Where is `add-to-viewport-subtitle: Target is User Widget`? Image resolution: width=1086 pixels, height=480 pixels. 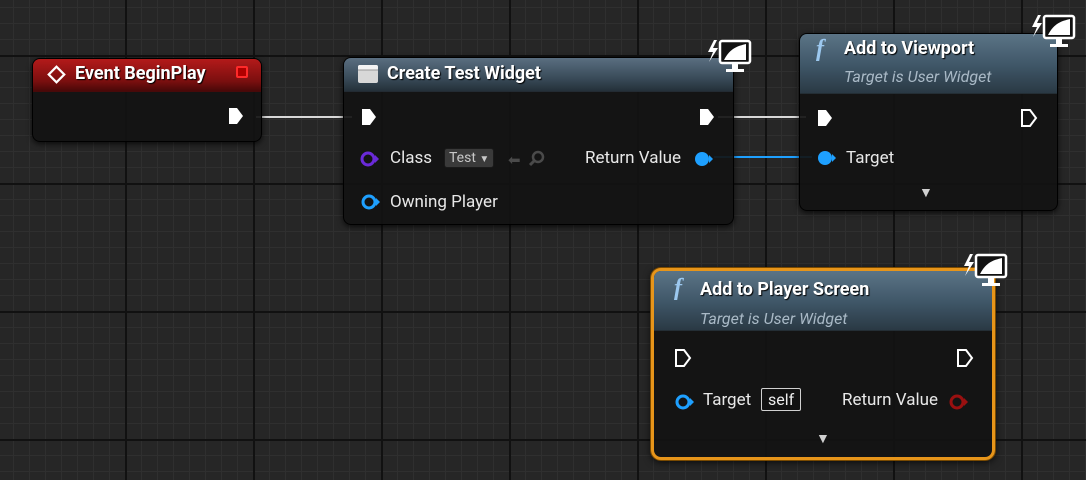
add-to-viewport-subtitle: Target is User Widget is located at coordinates (918, 76).